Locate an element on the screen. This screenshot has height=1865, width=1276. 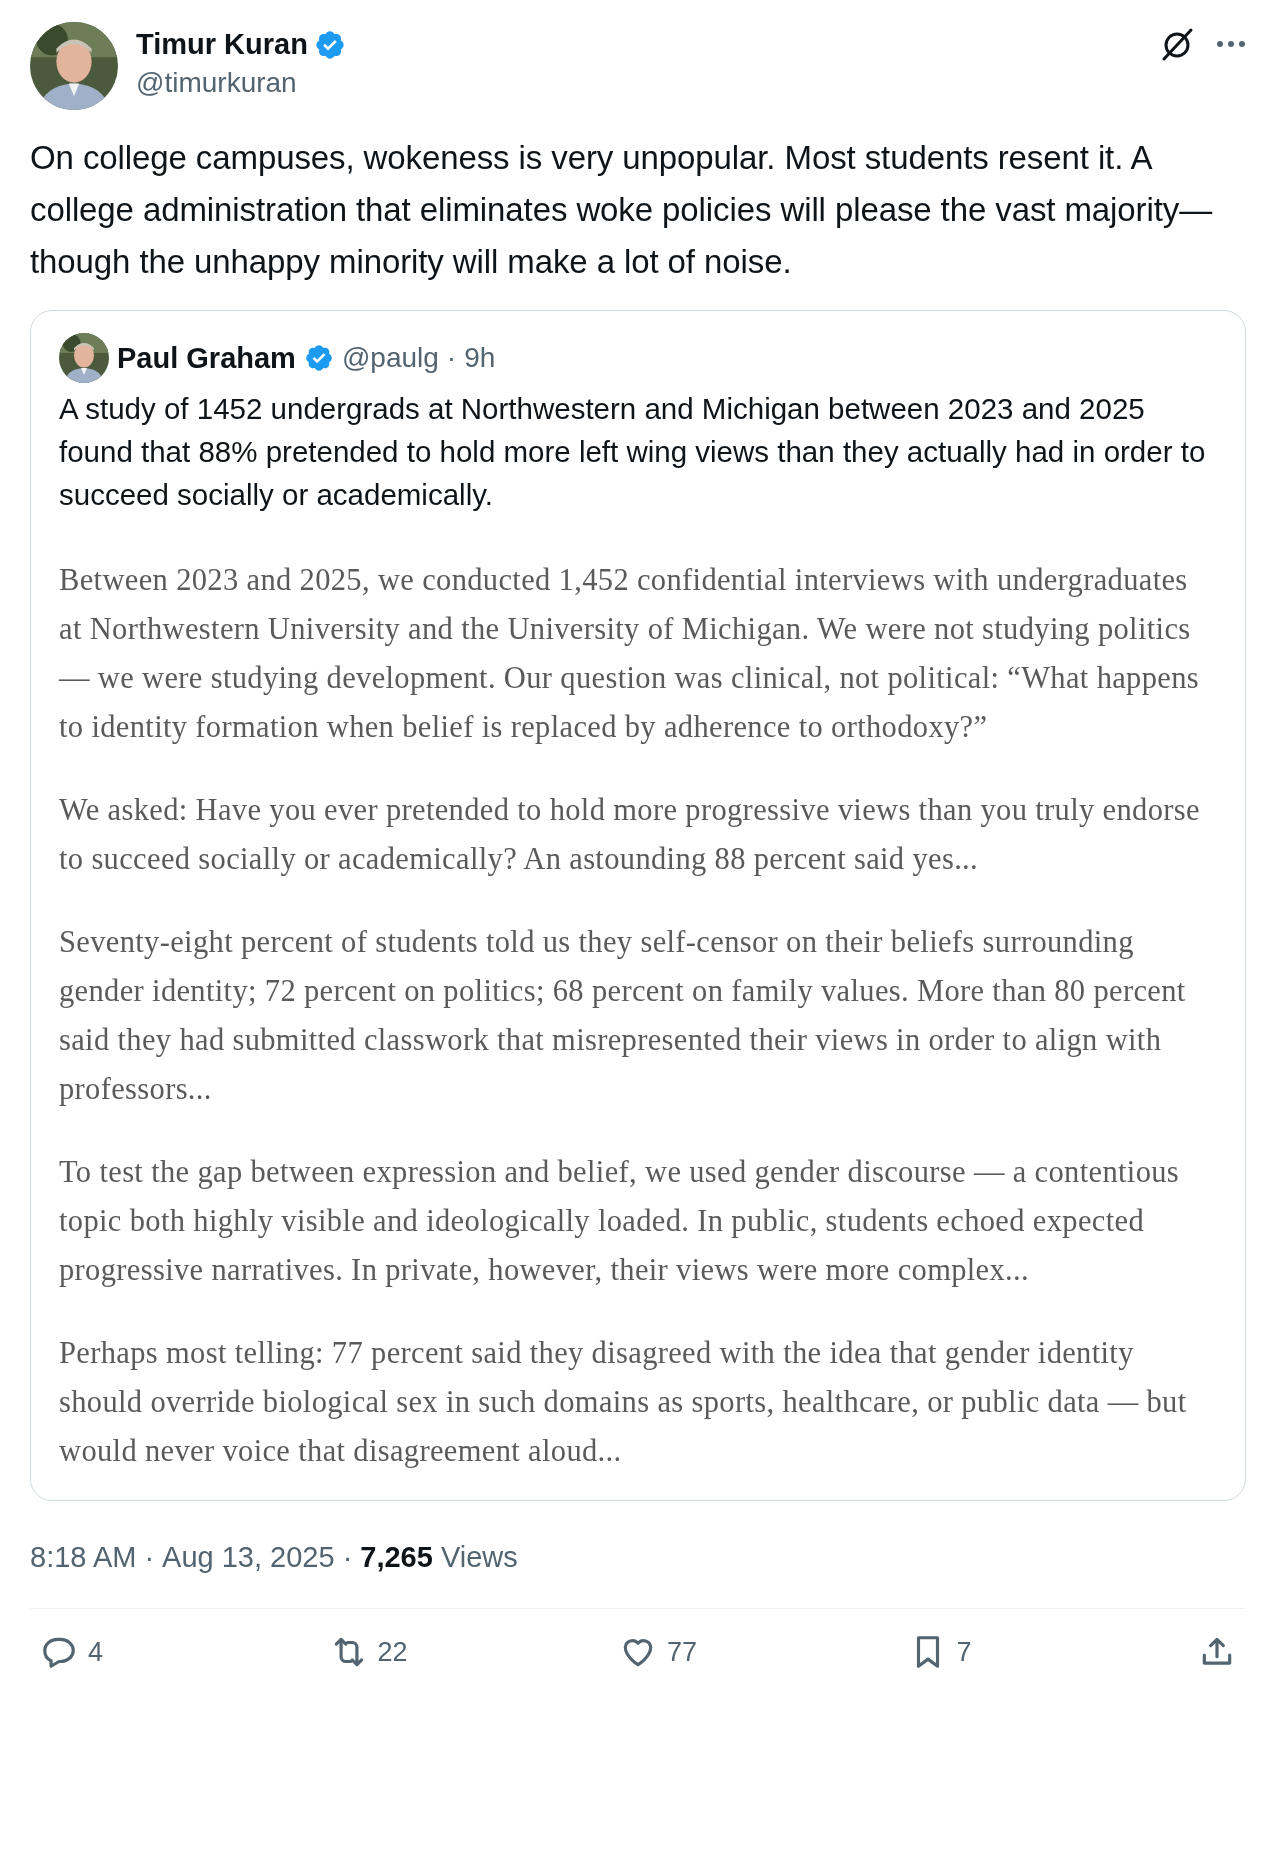
post-text: On college campuses, wokeness is very unpopular. Most students resent it. A college administration that eliminates woke policies will please the vast majority—though the unhappy minority will make a lot of noise. is located at coordinates (622, 210).